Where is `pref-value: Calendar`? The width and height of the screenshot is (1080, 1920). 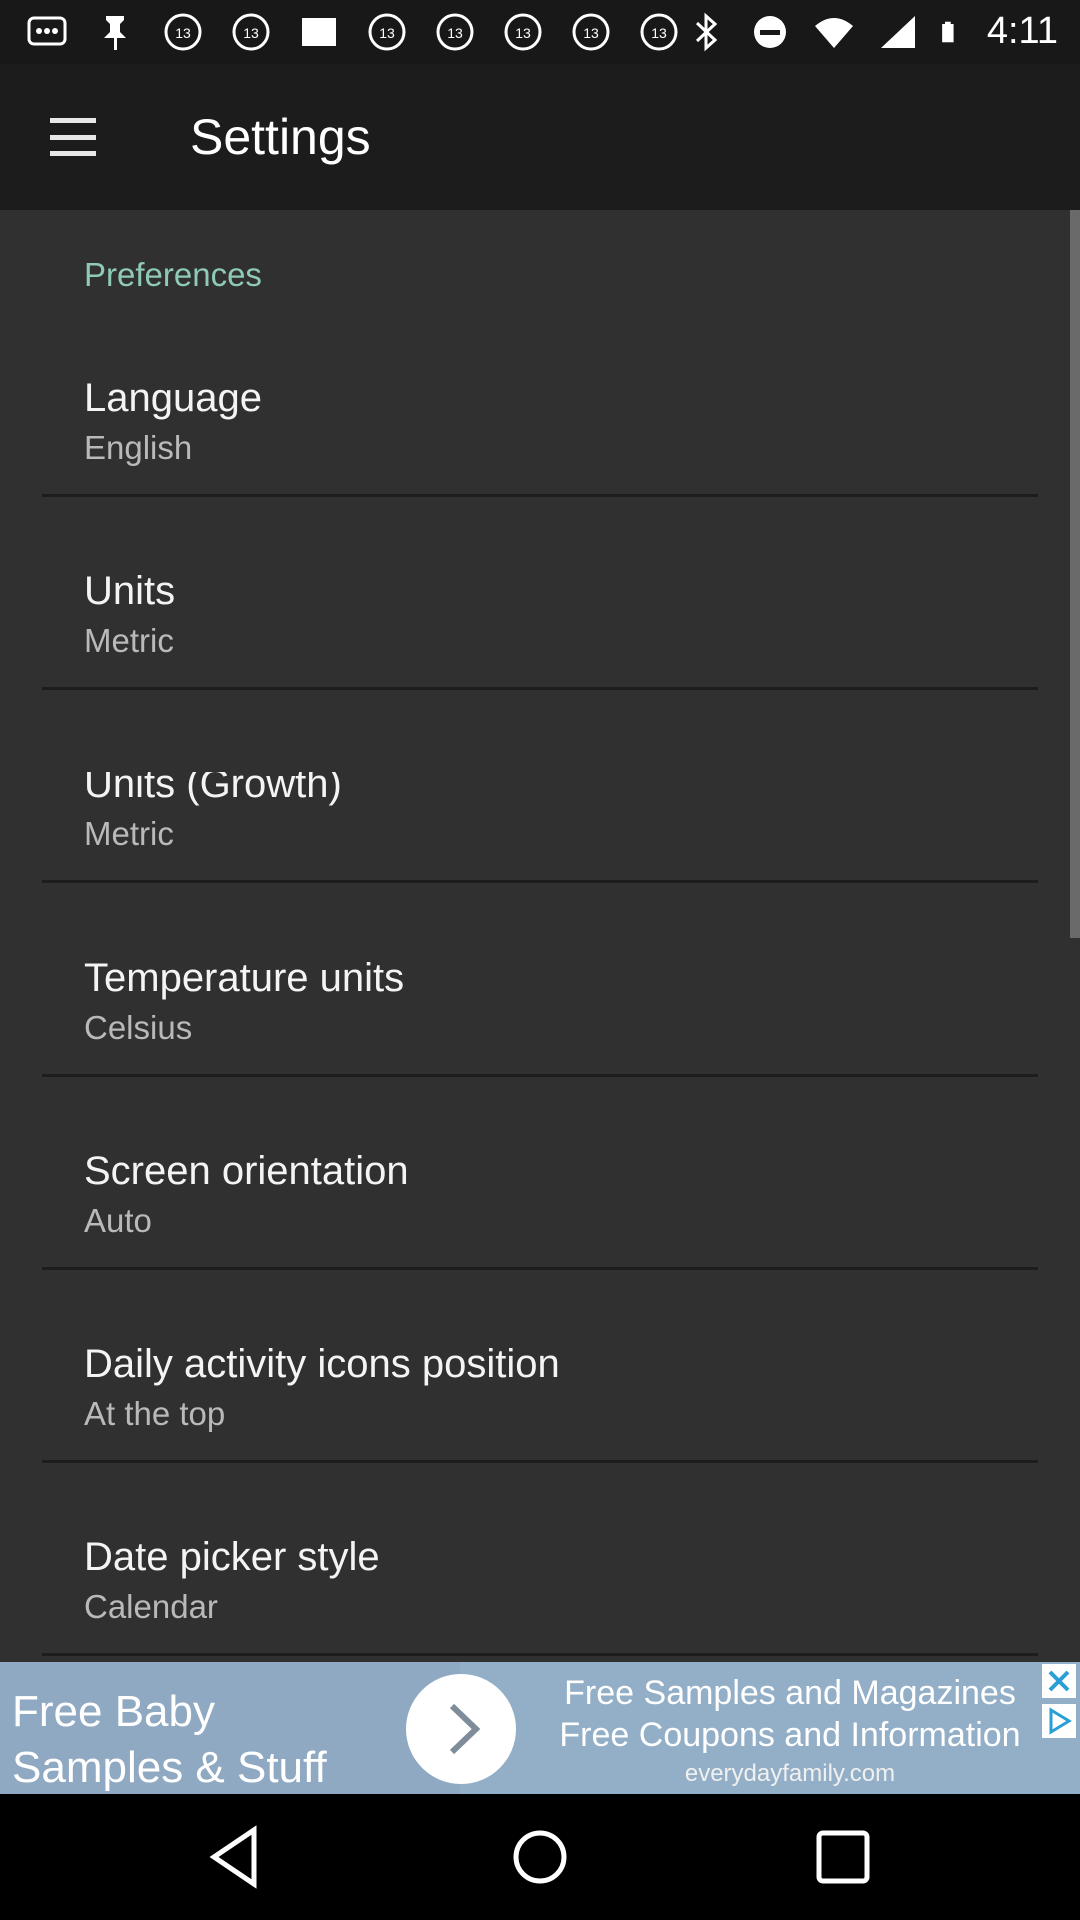
pref-value: Calendar is located at coordinates (151, 1606).